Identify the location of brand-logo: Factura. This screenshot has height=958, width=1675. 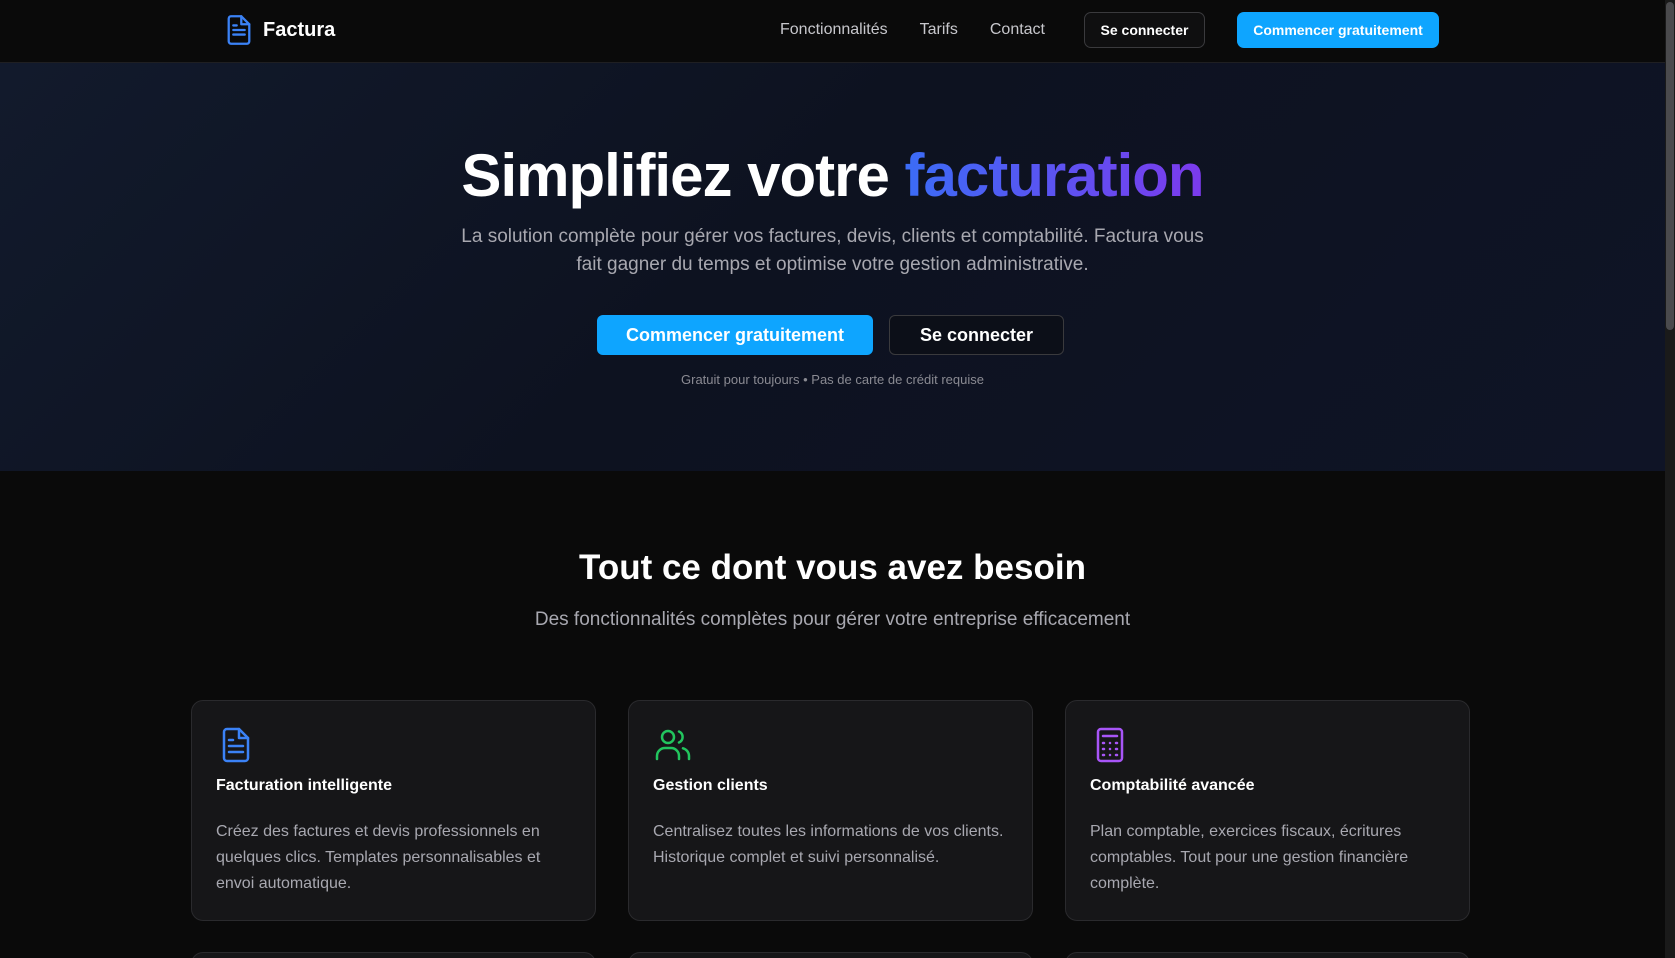
(280, 30).